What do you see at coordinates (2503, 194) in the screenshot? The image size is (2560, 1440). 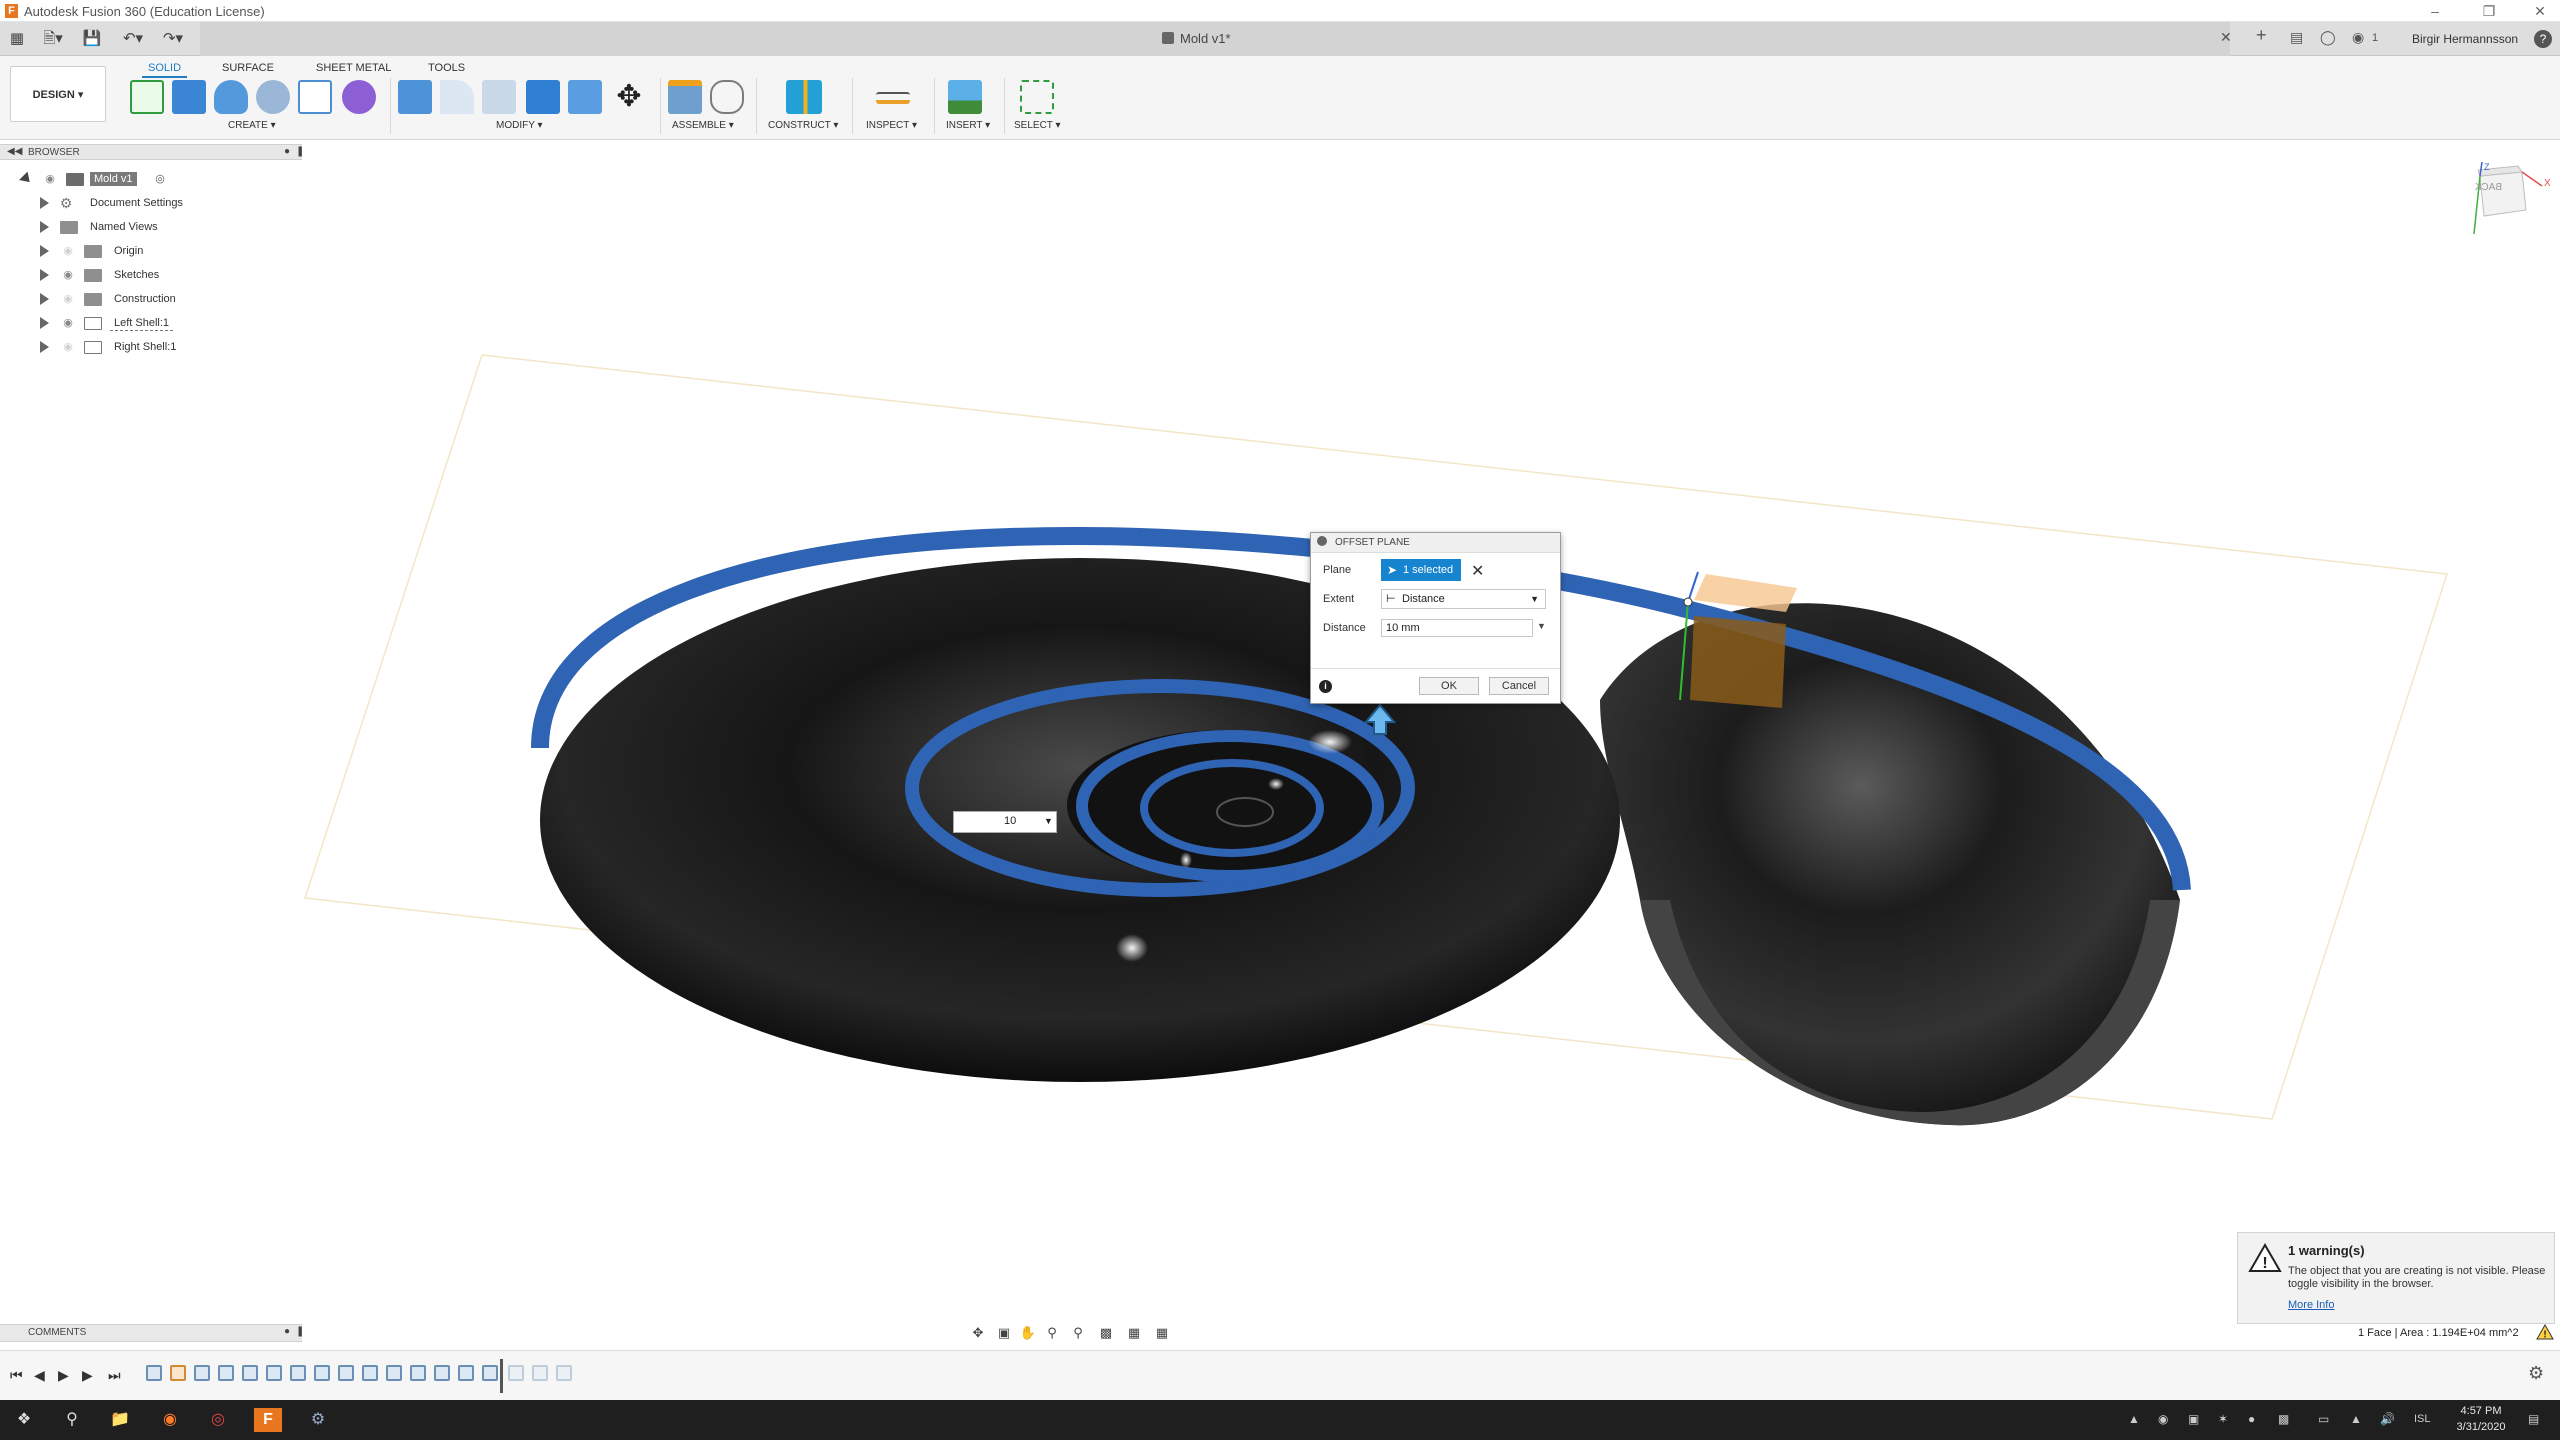 I see `view-cube-face` at bounding box center [2503, 194].